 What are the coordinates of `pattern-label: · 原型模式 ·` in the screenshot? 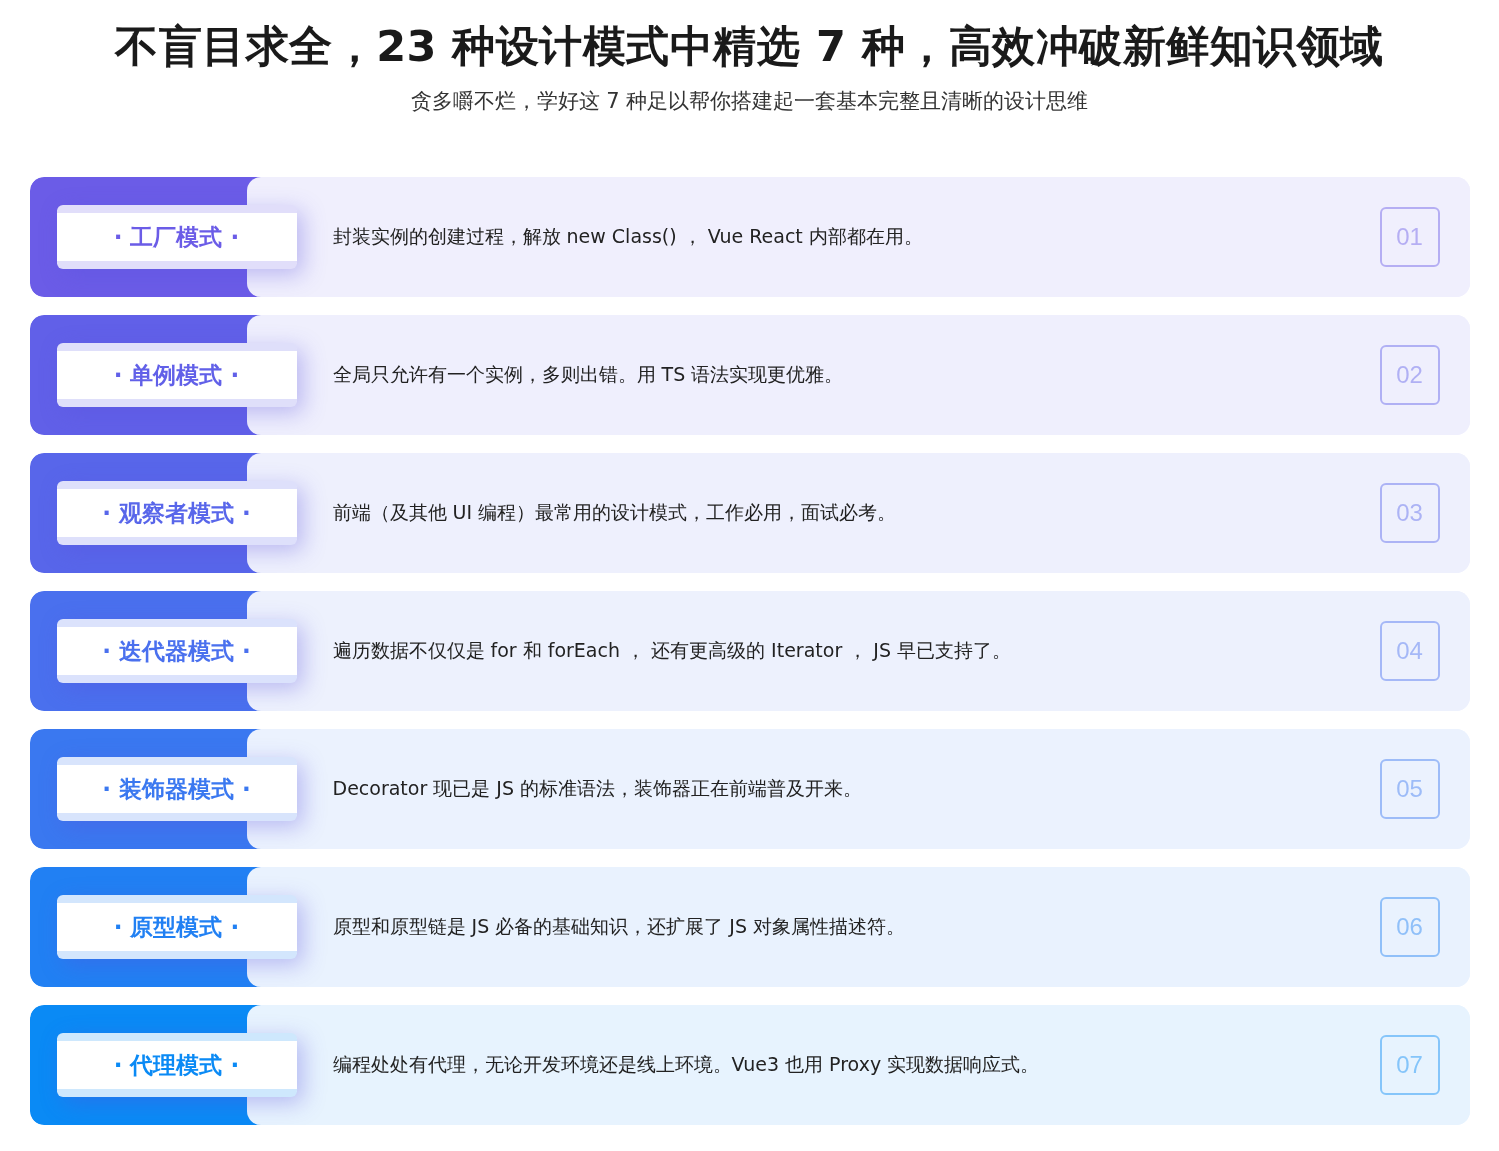 It's located at (176, 927).